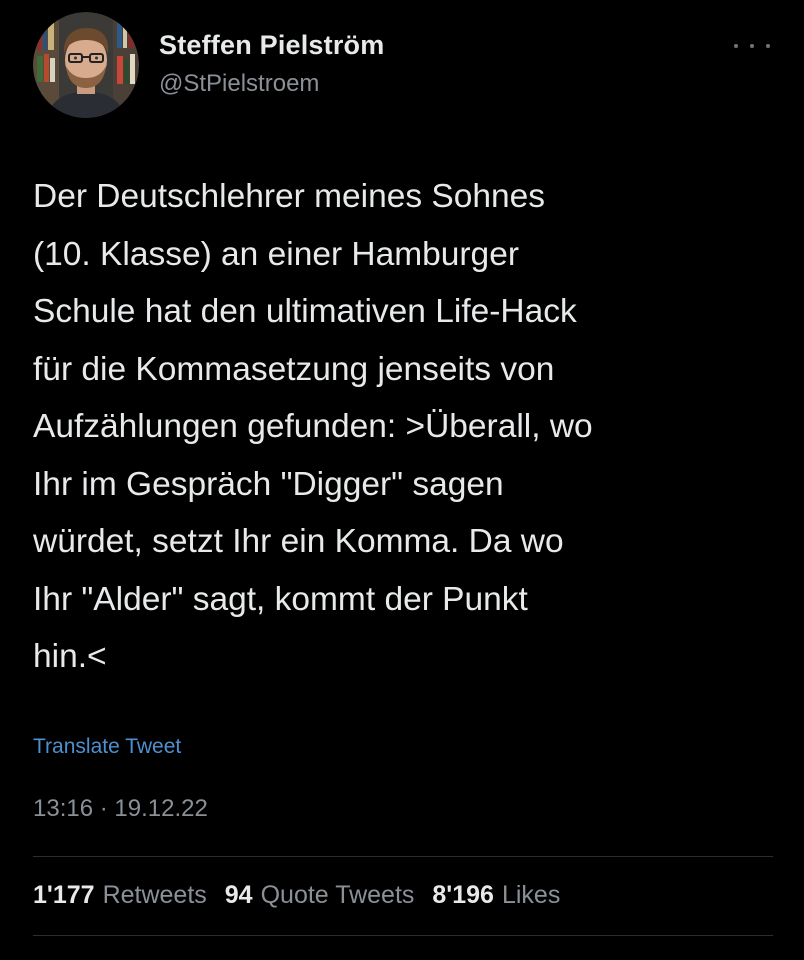 This screenshot has width=804, height=960. I want to click on likes-stat: 8'196 Likes, so click(496, 895).